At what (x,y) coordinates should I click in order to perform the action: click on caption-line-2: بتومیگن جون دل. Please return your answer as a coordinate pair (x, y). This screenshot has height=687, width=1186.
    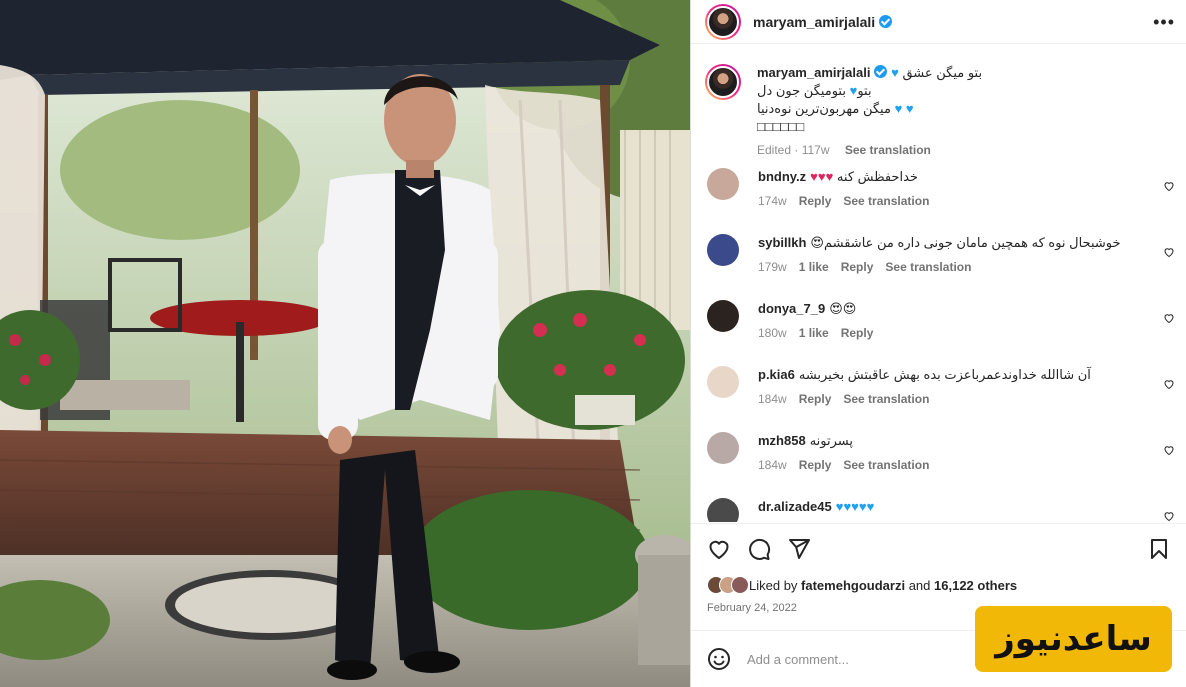
    Looking at the image, I should click on (801, 90).